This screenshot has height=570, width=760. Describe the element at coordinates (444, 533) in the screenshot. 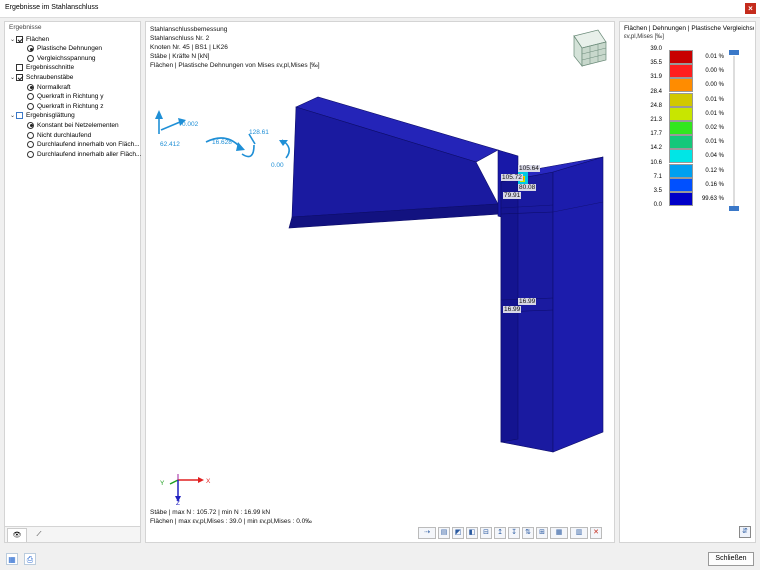

I see `result-values-button: ▤` at that location.